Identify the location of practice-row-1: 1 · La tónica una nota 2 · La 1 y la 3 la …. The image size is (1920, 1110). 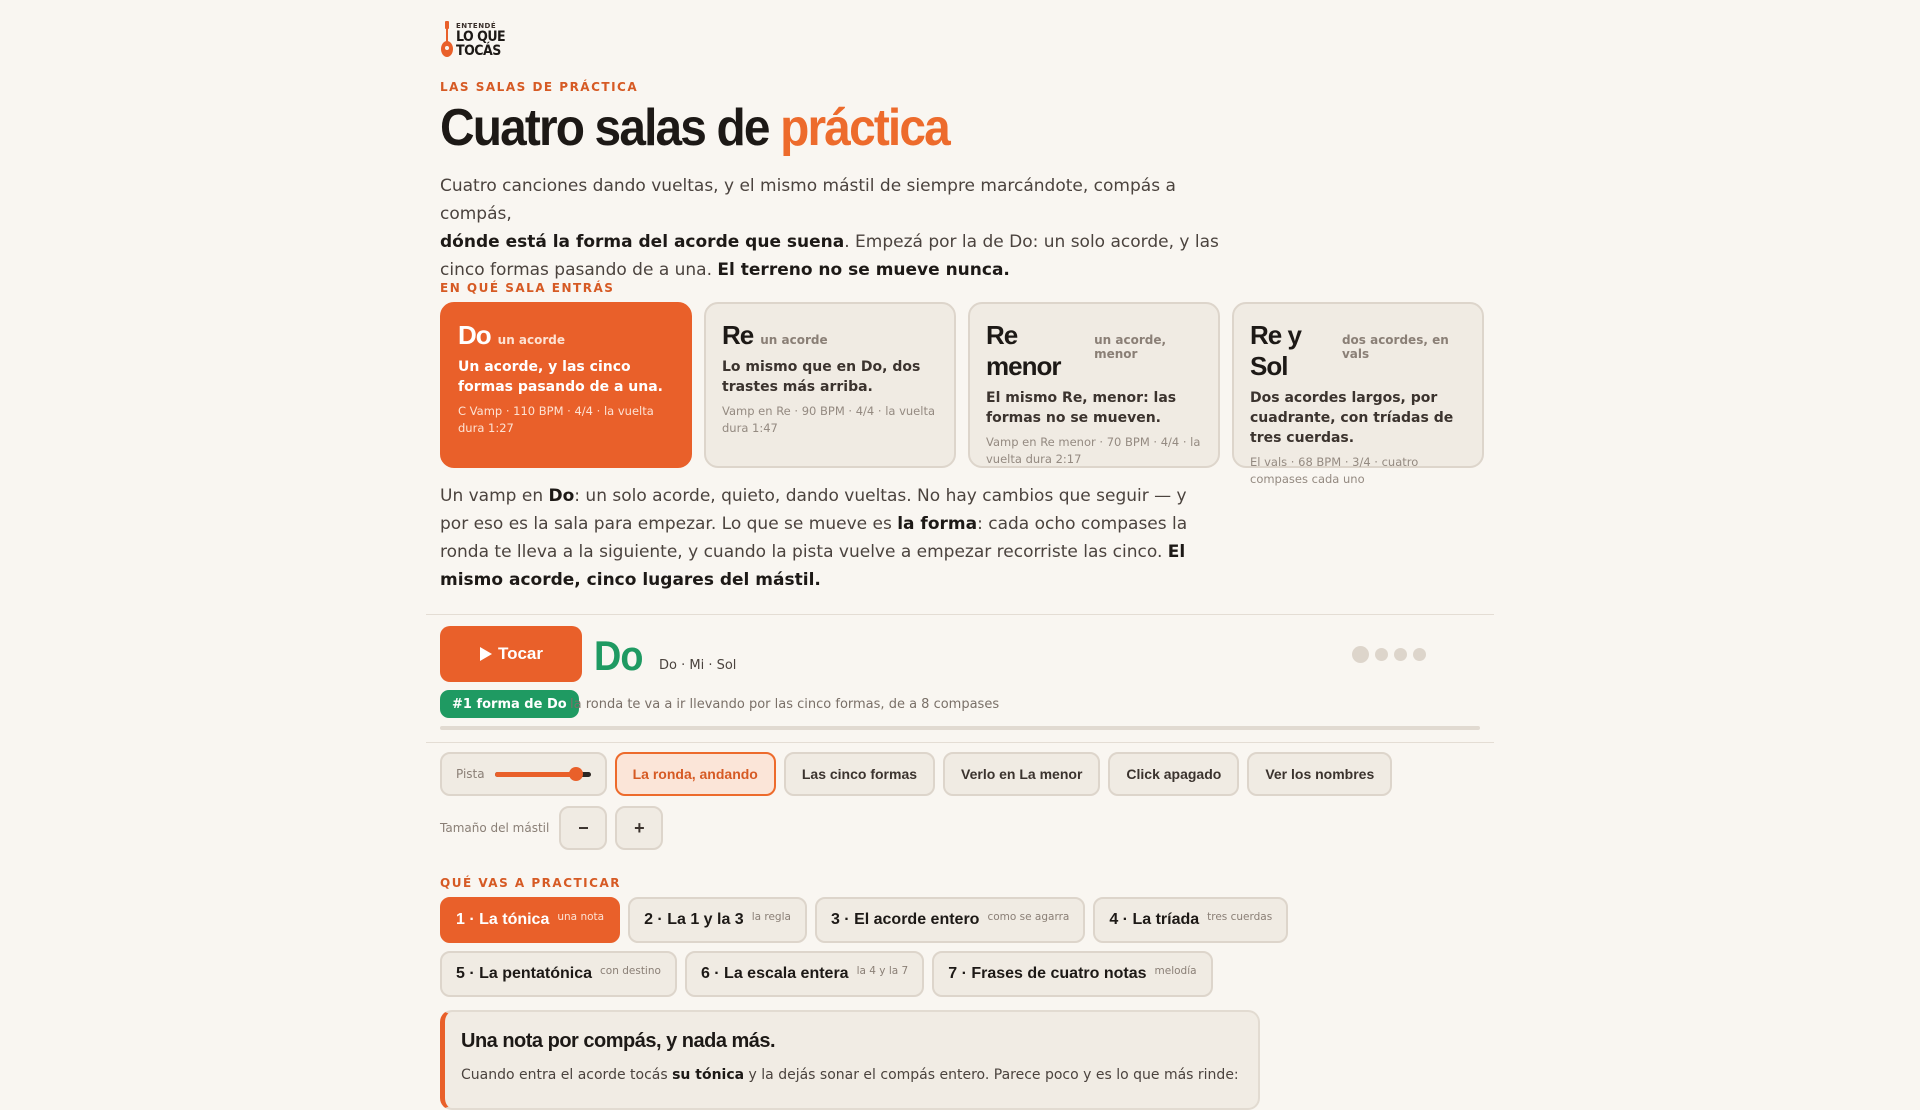
(864, 920).